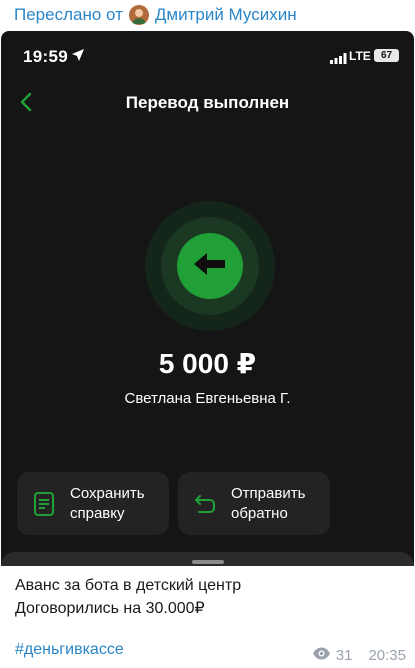  What do you see at coordinates (344, 655) in the screenshot?
I see `view-count: 31` at bounding box center [344, 655].